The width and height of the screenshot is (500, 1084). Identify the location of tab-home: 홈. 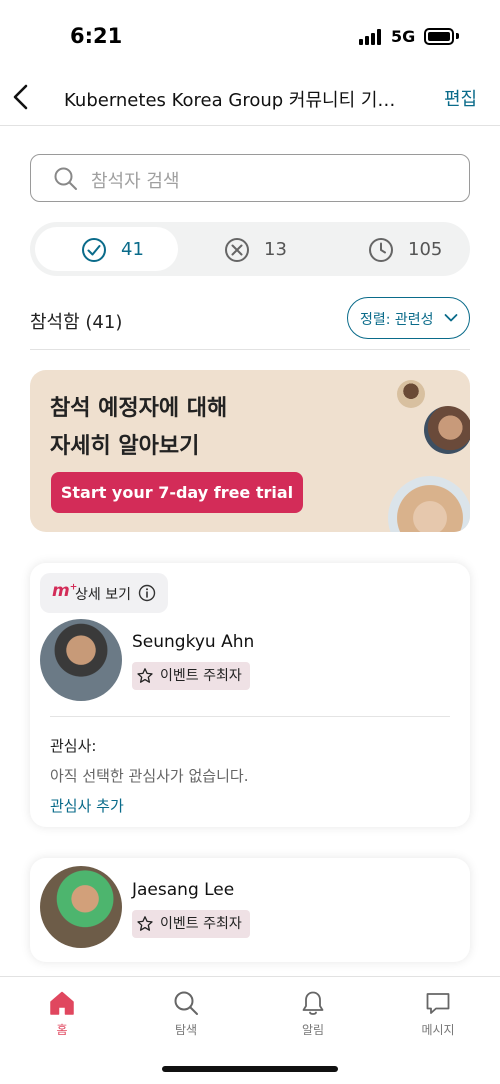
(62, 1013).